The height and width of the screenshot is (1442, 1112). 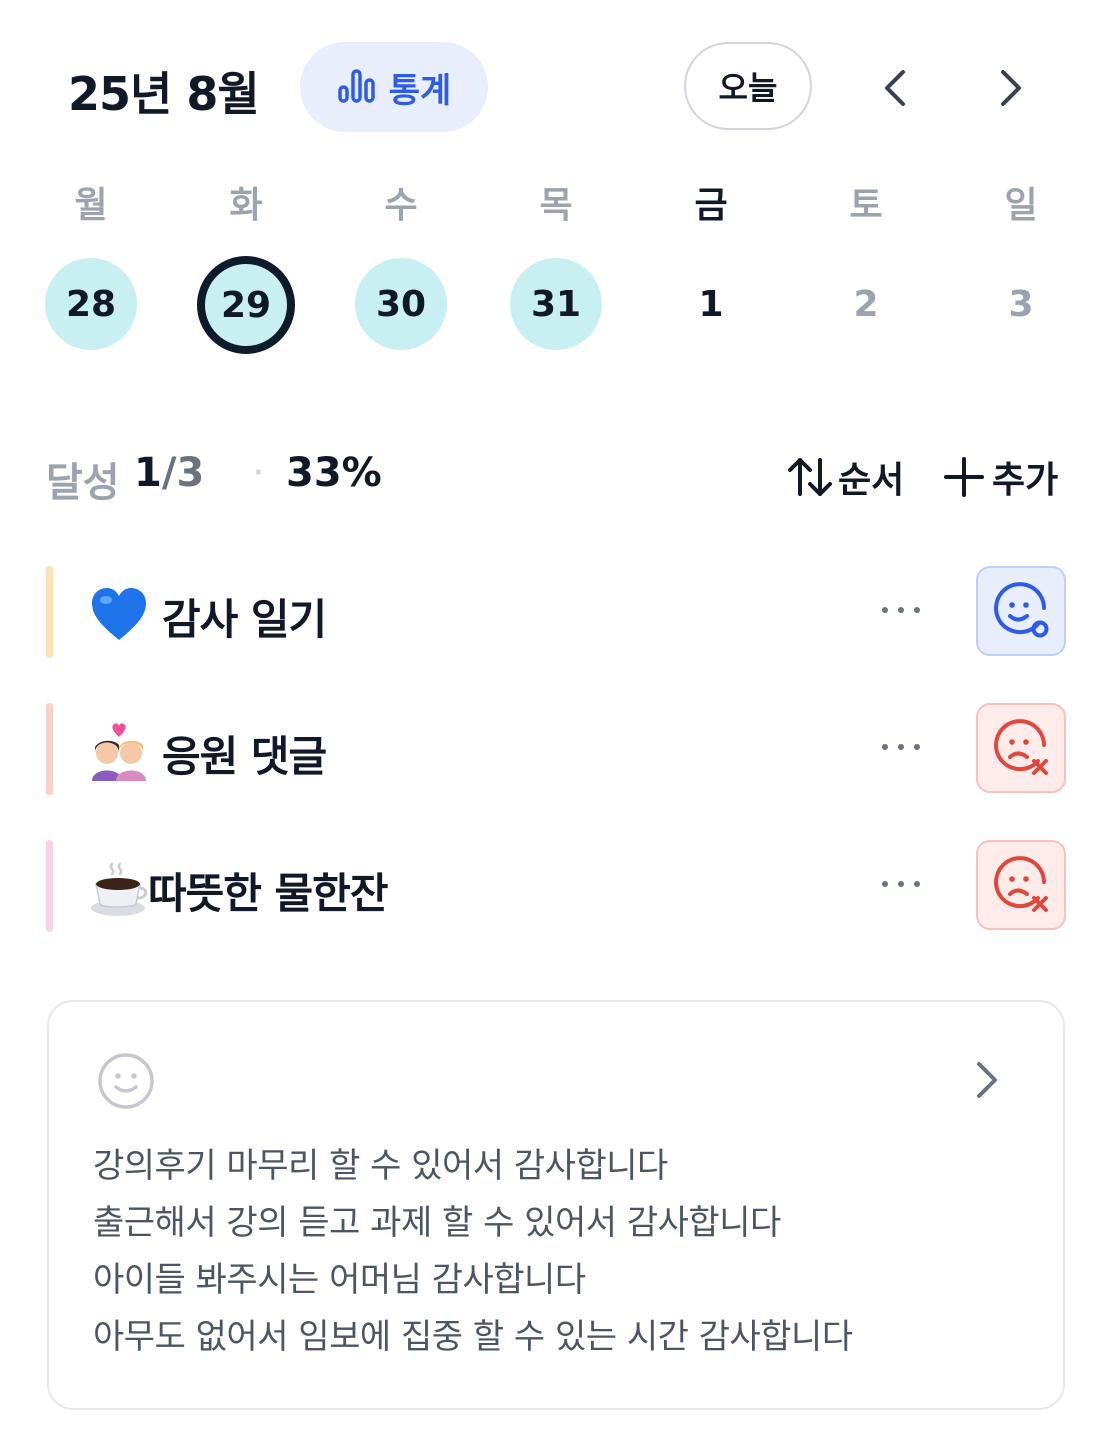 What do you see at coordinates (401, 304) in the screenshot?
I see `date-30: 30` at bounding box center [401, 304].